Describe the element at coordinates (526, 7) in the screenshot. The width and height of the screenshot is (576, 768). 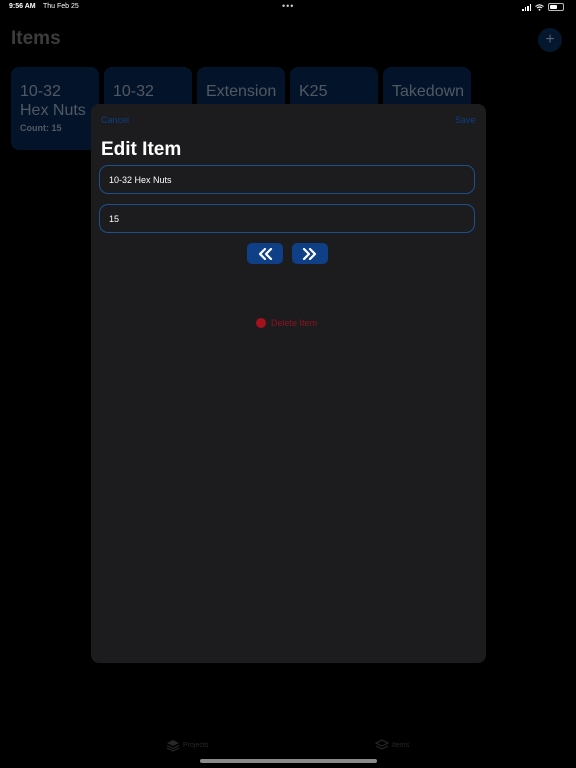
I see `signal-icon` at that location.